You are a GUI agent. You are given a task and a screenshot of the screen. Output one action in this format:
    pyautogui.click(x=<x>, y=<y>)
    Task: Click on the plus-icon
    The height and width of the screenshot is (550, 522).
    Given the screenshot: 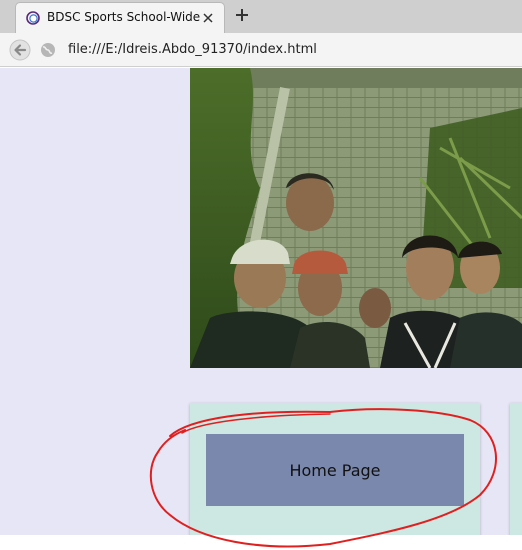 What is the action you would take?
    pyautogui.click(x=242, y=15)
    